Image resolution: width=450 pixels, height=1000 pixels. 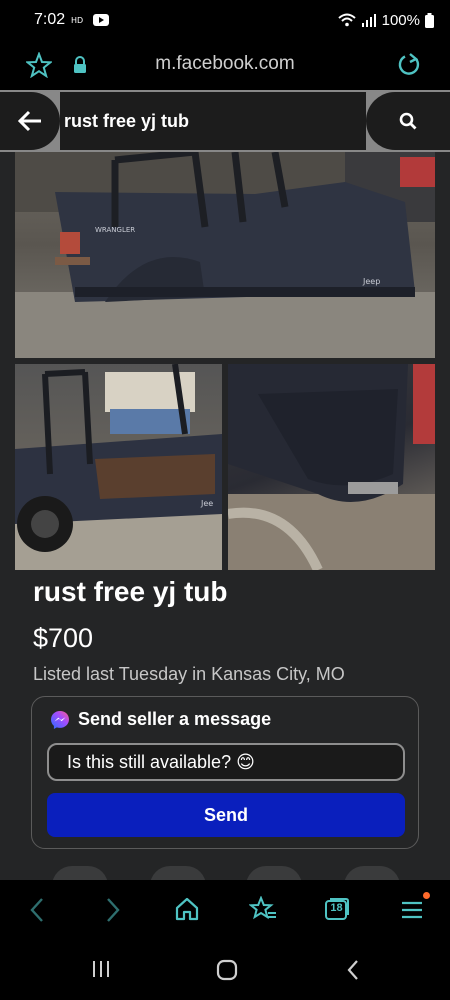 I want to click on back-button, so click(x=30, y=121).